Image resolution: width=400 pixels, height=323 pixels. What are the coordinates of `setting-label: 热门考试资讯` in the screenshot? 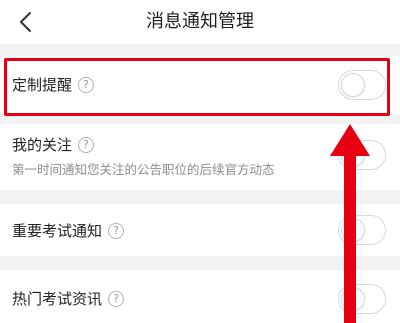 It's located at (57, 299).